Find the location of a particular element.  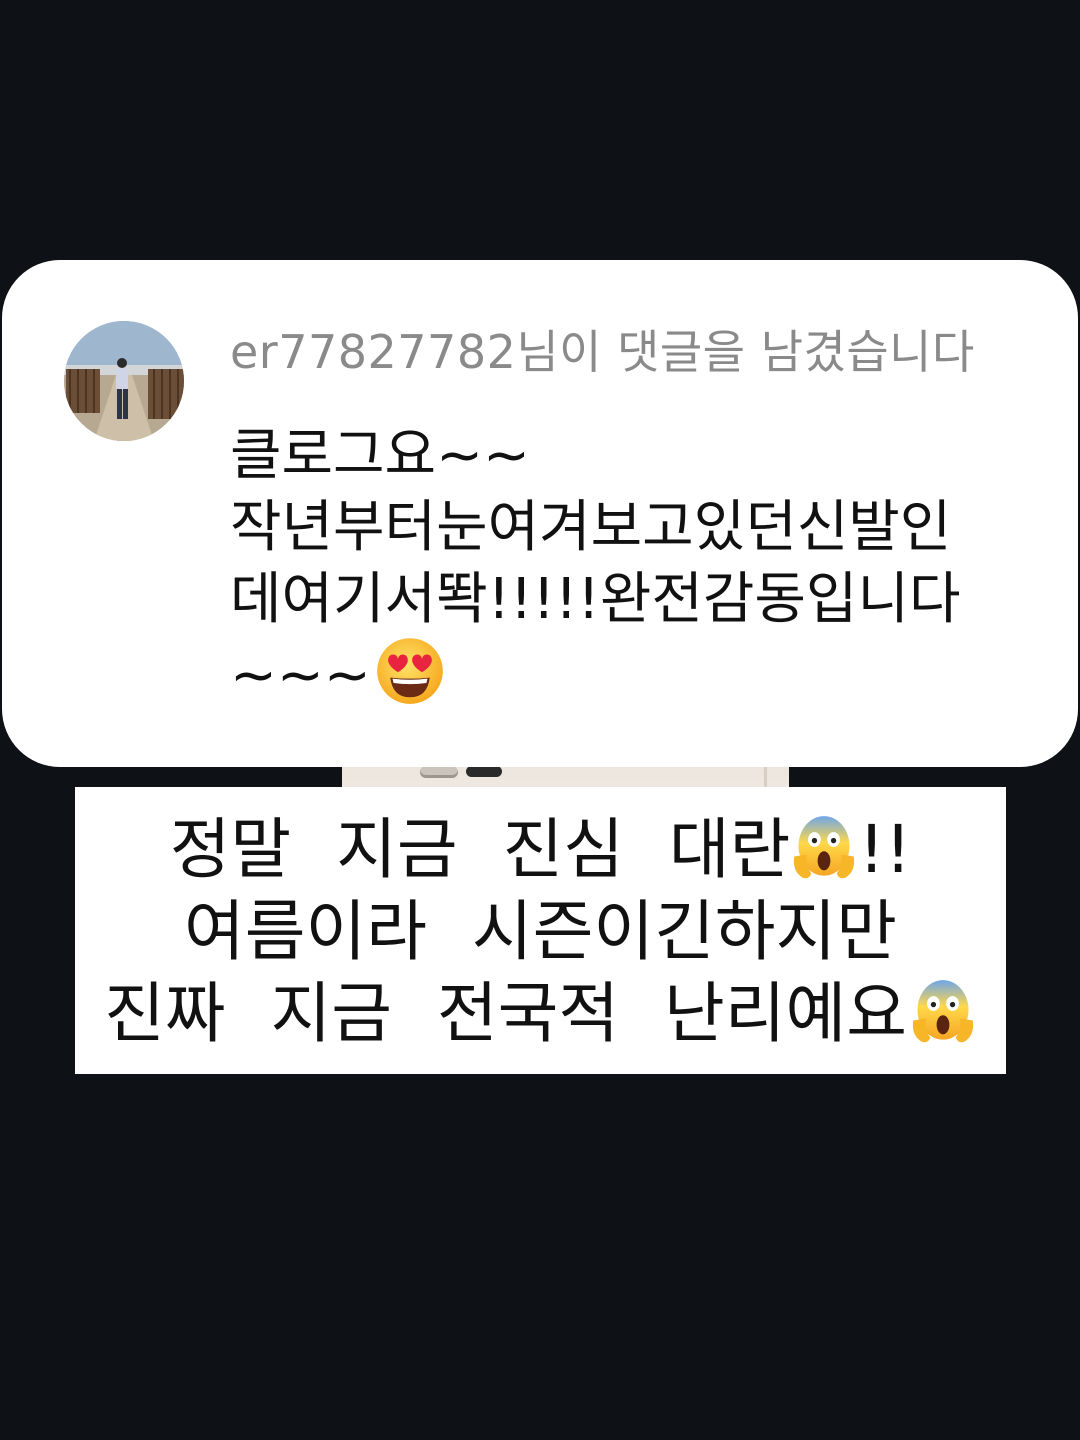

avatar is located at coordinates (124, 381).